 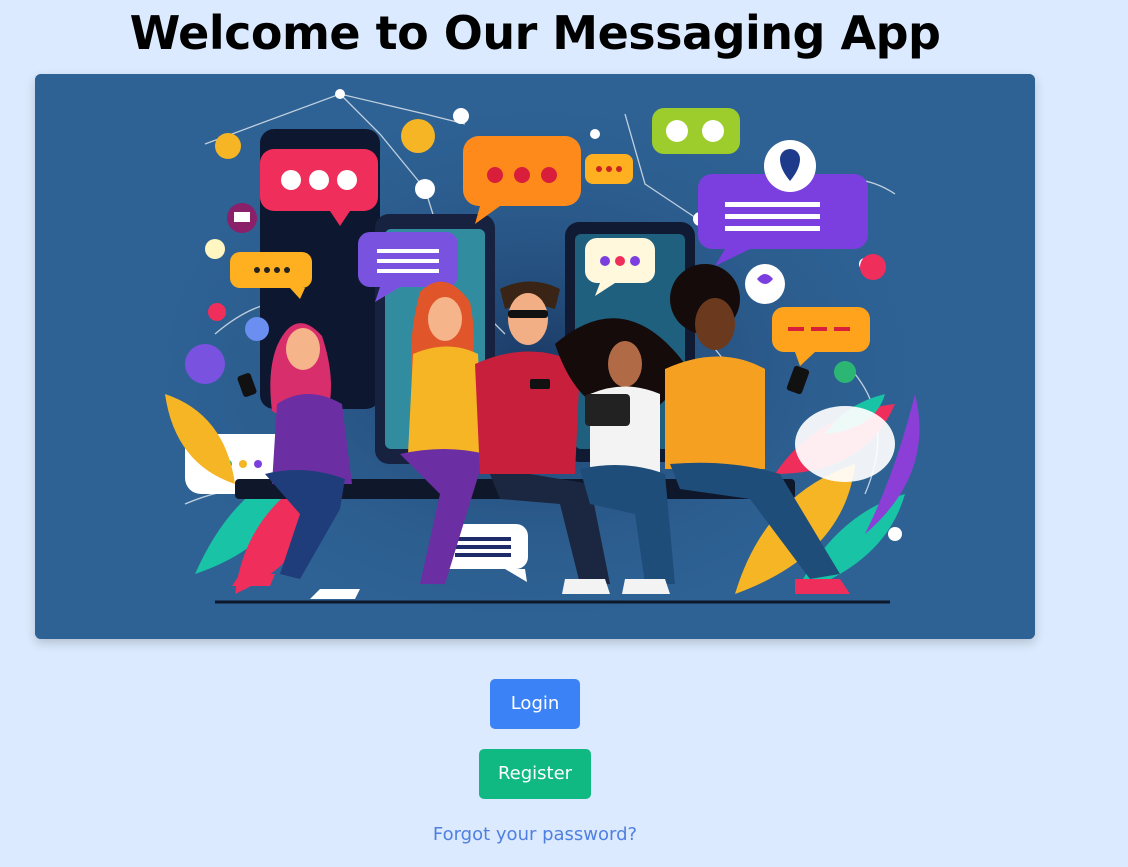 What do you see at coordinates (535, 835) in the screenshot?
I see `forgot-password-link: Forgot your password?` at bounding box center [535, 835].